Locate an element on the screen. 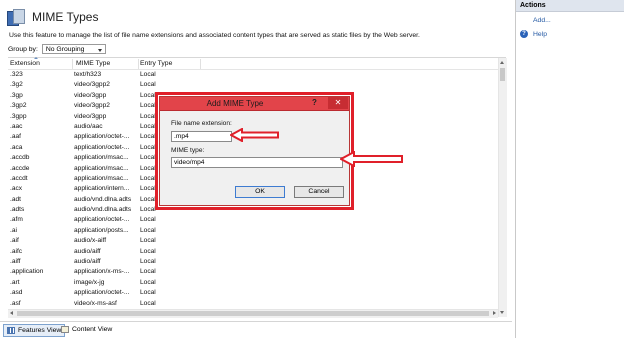  table-row: .aif audio/x-aiff Local is located at coordinates (253, 241).